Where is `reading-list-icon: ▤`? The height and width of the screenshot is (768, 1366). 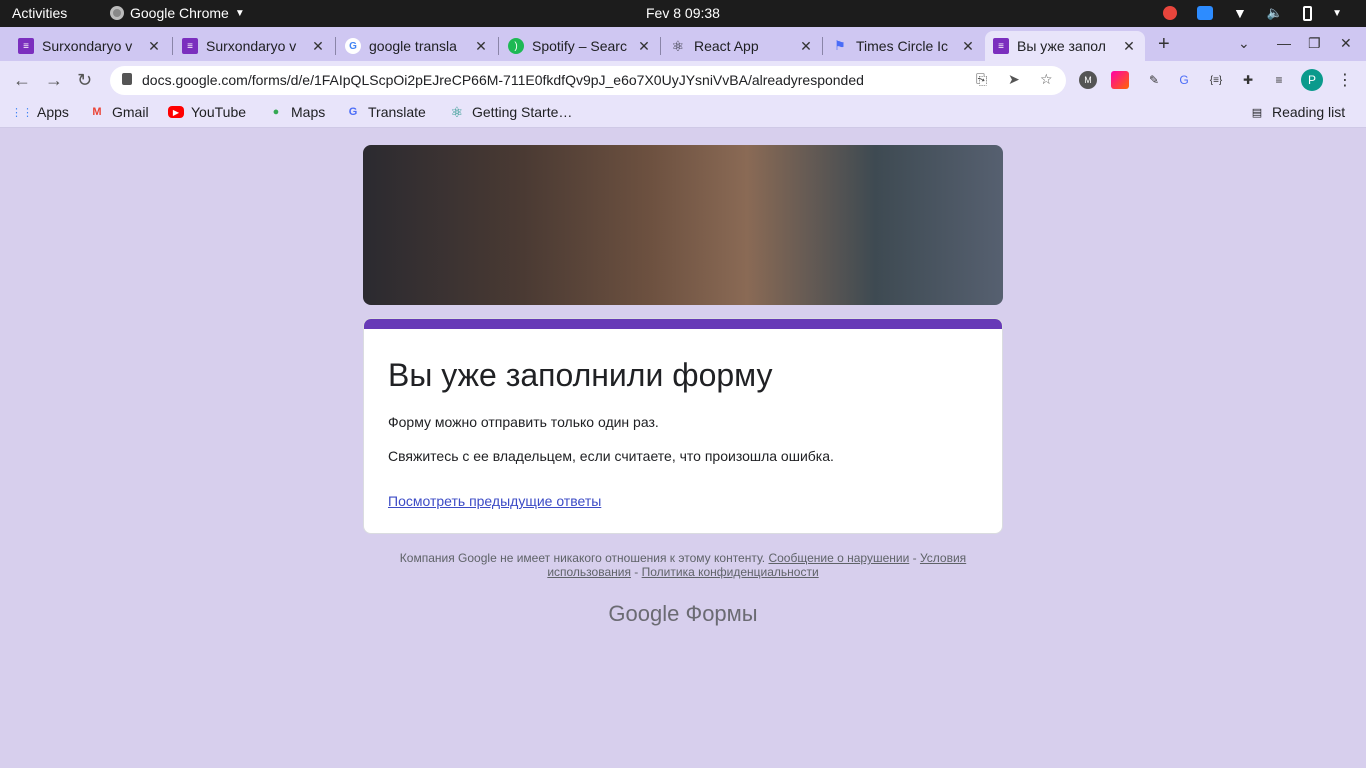
reading-list-icon: ▤ is located at coordinates (1257, 112).